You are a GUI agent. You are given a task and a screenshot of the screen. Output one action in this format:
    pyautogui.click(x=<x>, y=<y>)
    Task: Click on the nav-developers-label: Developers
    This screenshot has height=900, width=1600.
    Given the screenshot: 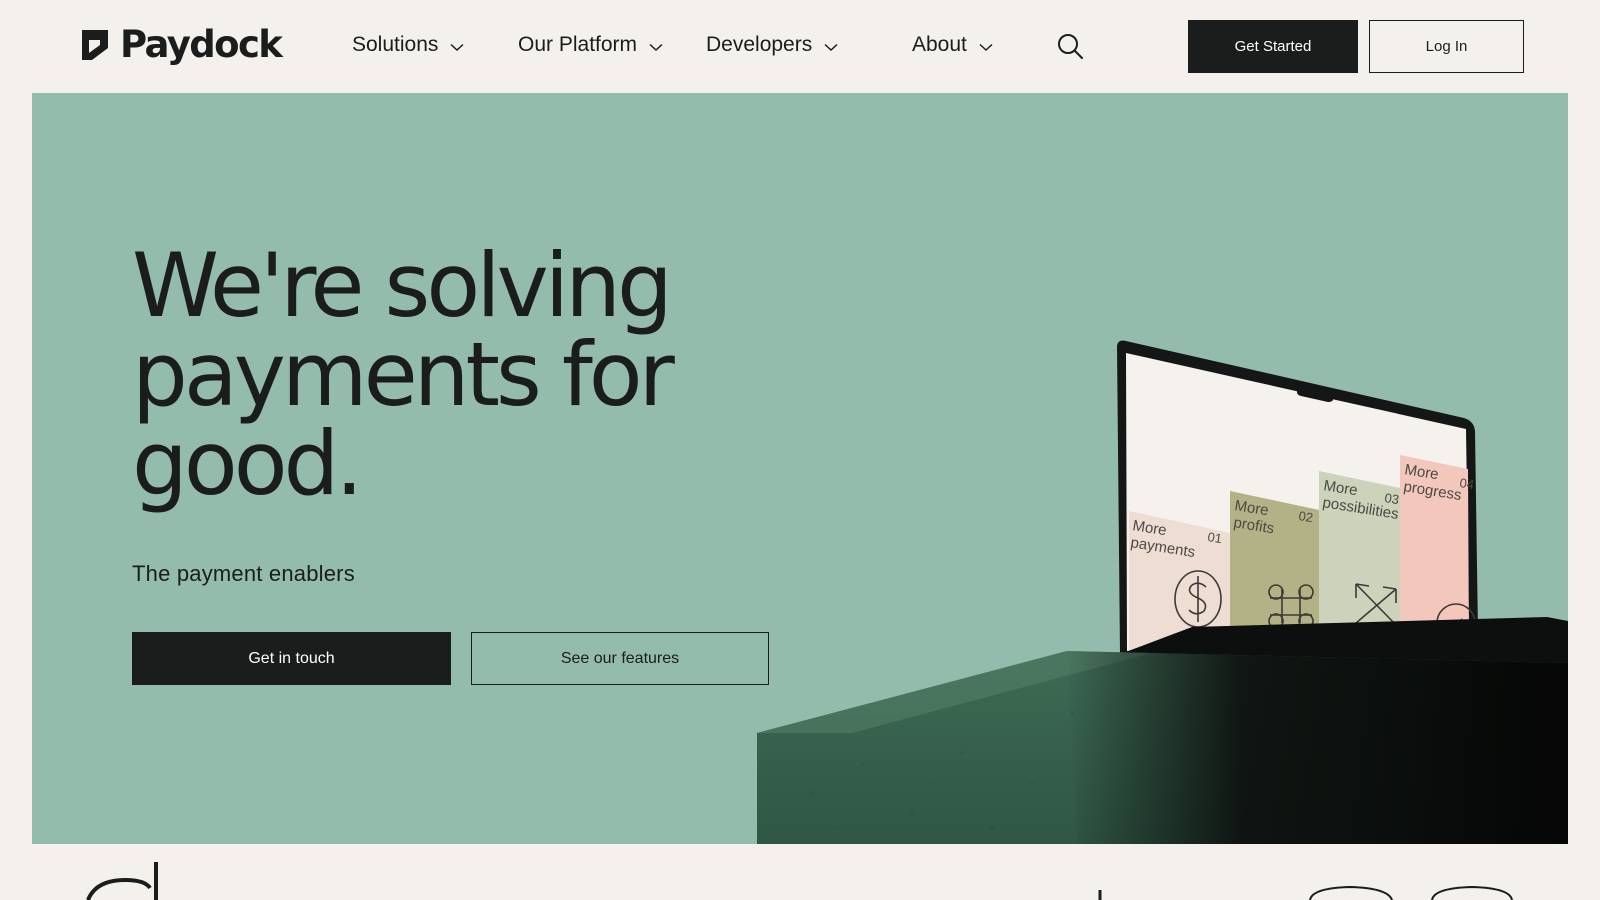 What is the action you would take?
    pyautogui.click(x=759, y=44)
    